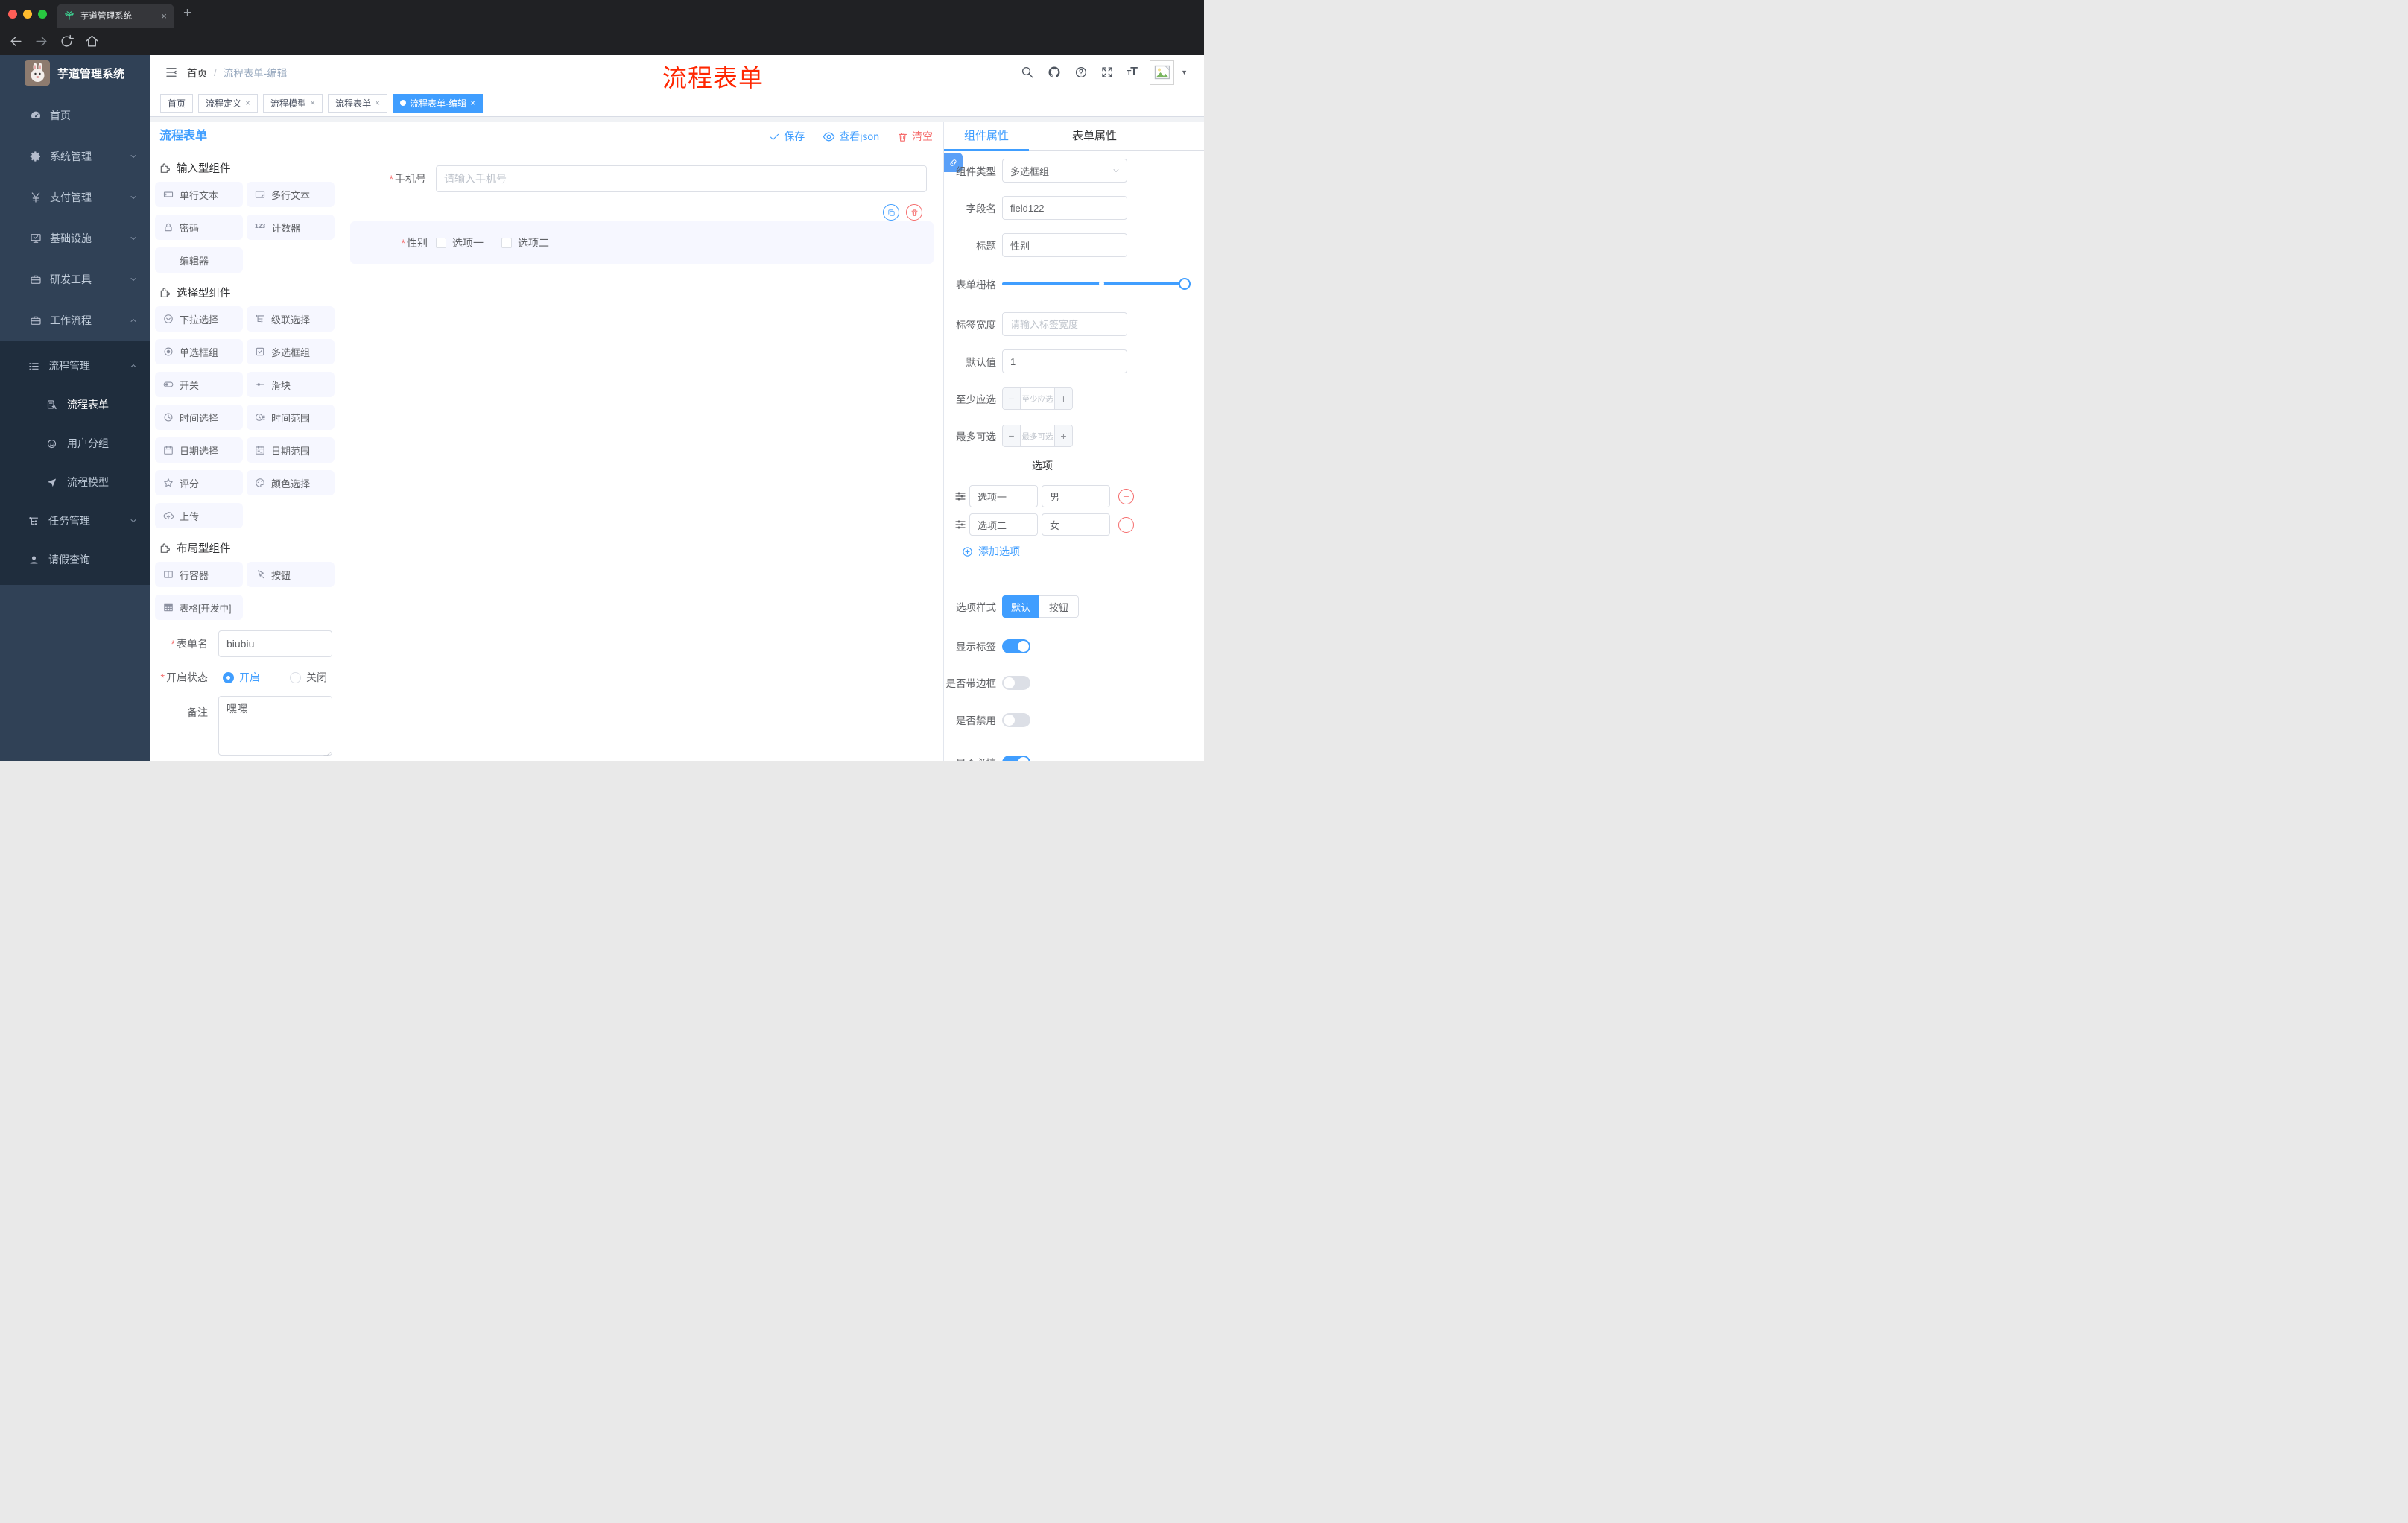 This screenshot has width=2408, height=1523. Describe the element at coordinates (291, 418) in the screenshot. I see `palette-item-time-range: 时间范围` at that location.